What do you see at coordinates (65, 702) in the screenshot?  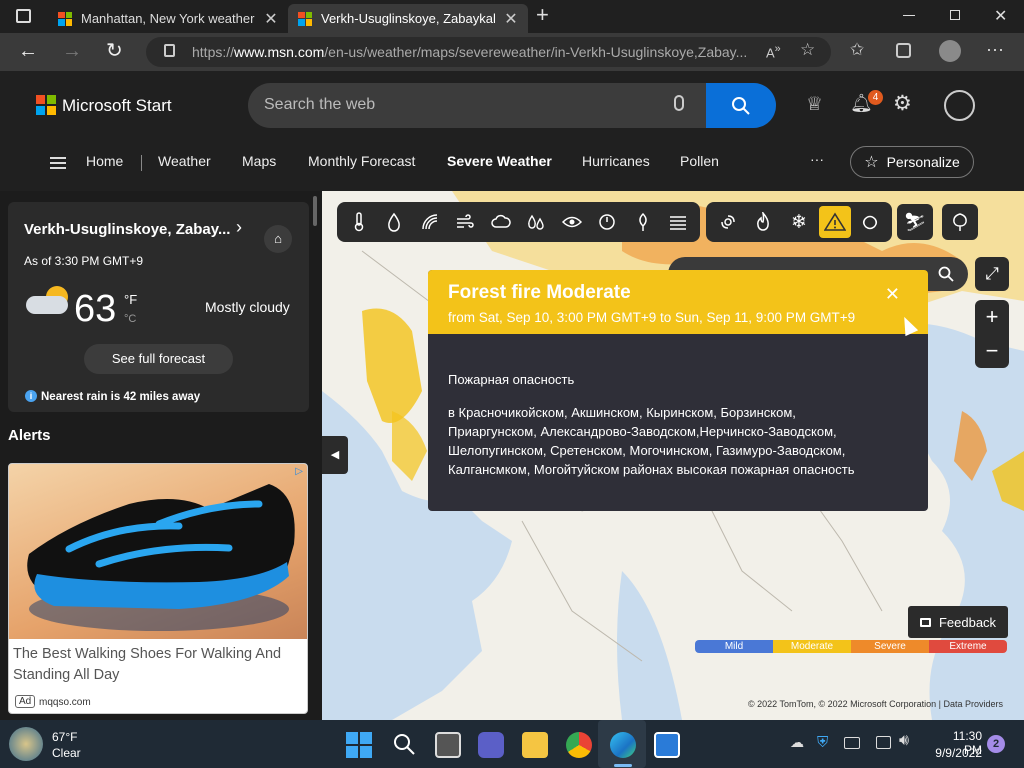 I see `ad-source: mqqso.com` at bounding box center [65, 702].